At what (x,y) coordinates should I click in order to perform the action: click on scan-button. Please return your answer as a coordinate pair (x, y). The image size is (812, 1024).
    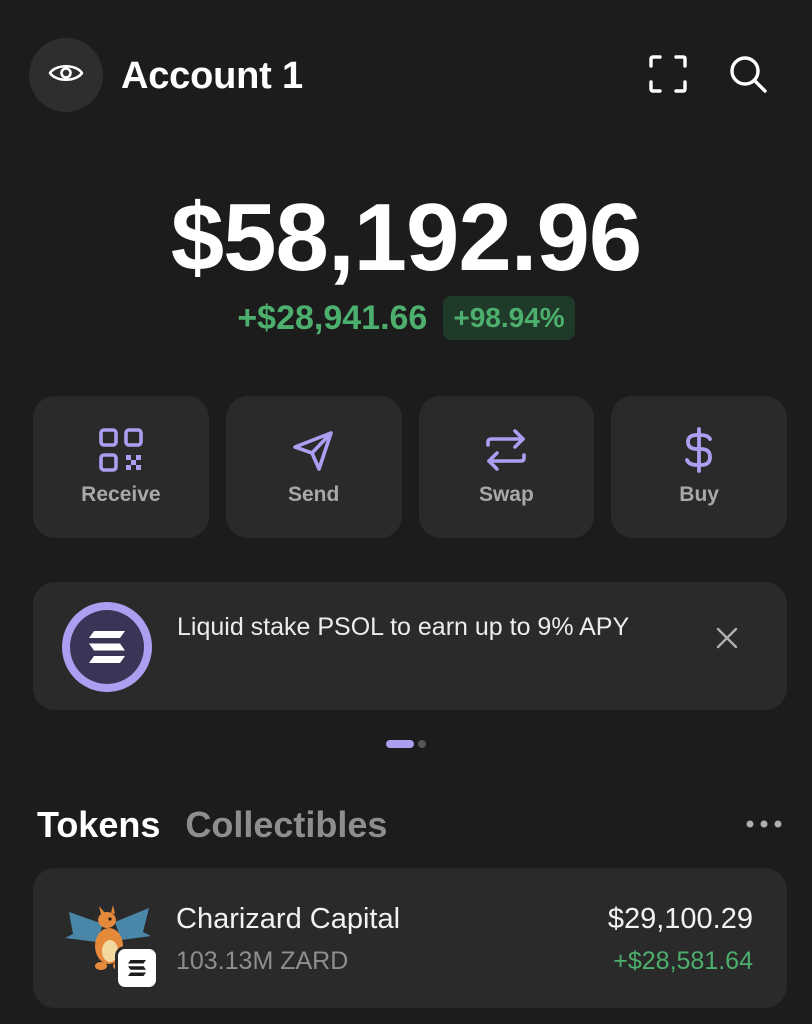
    Looking at the image, I should click on (668, 76).